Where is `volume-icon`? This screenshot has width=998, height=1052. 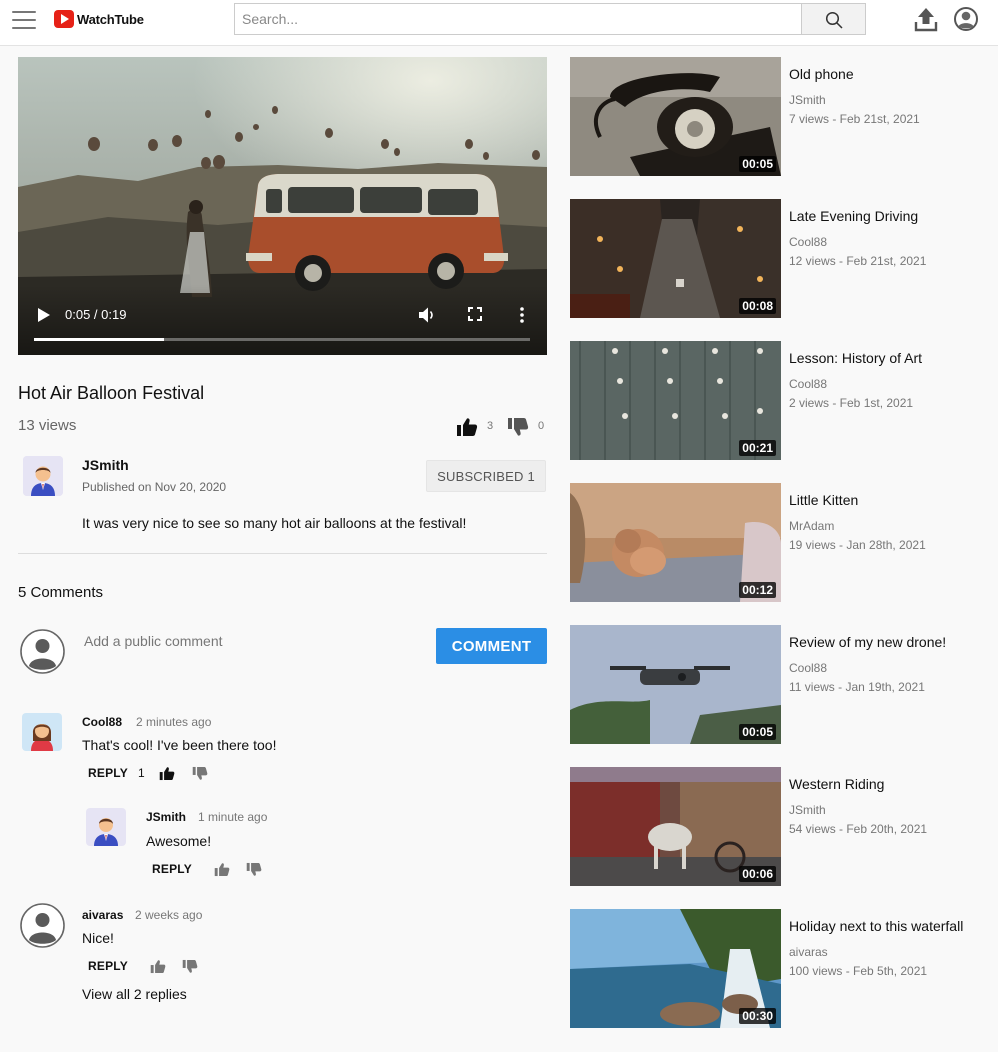
volume-icon is located at coordinates (427, 315).